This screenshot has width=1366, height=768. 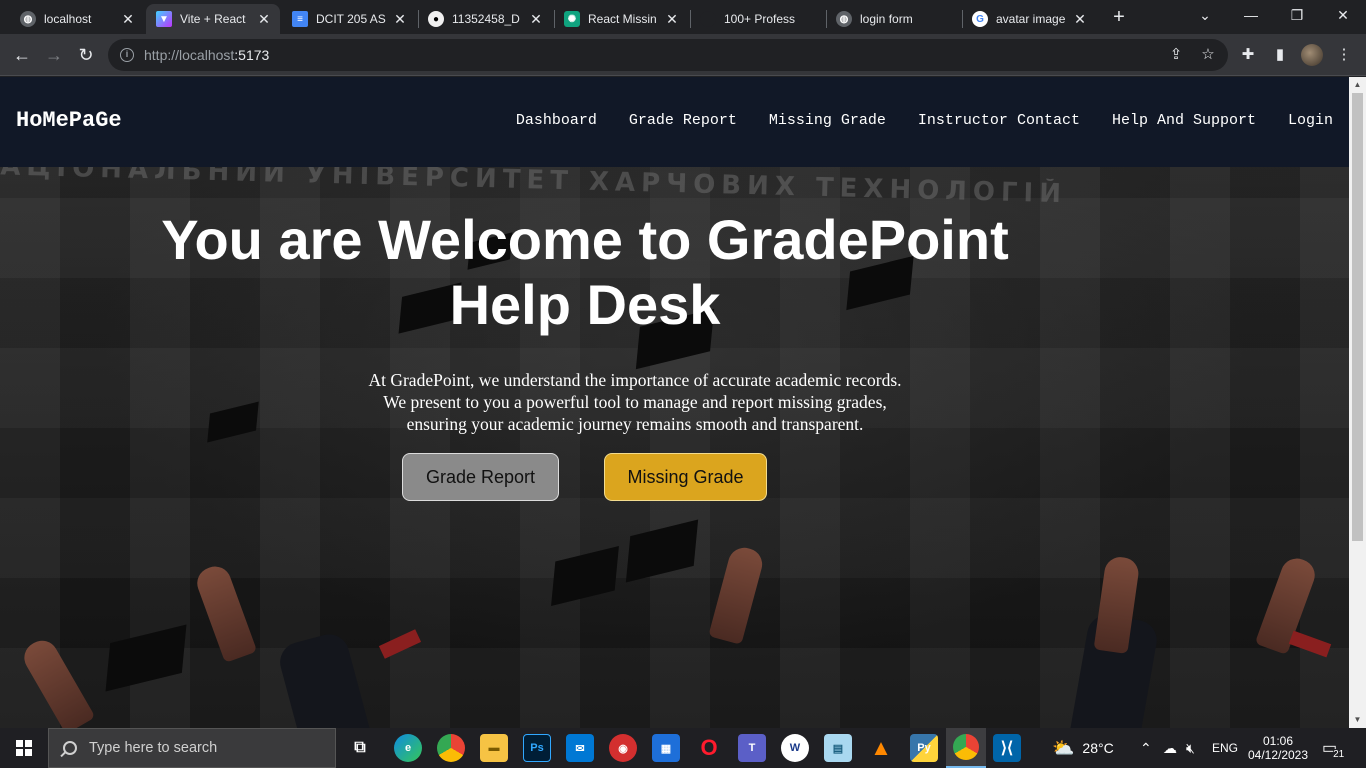 I want to click on search-placeholder: Type here to search, so click(x=153, y=748).